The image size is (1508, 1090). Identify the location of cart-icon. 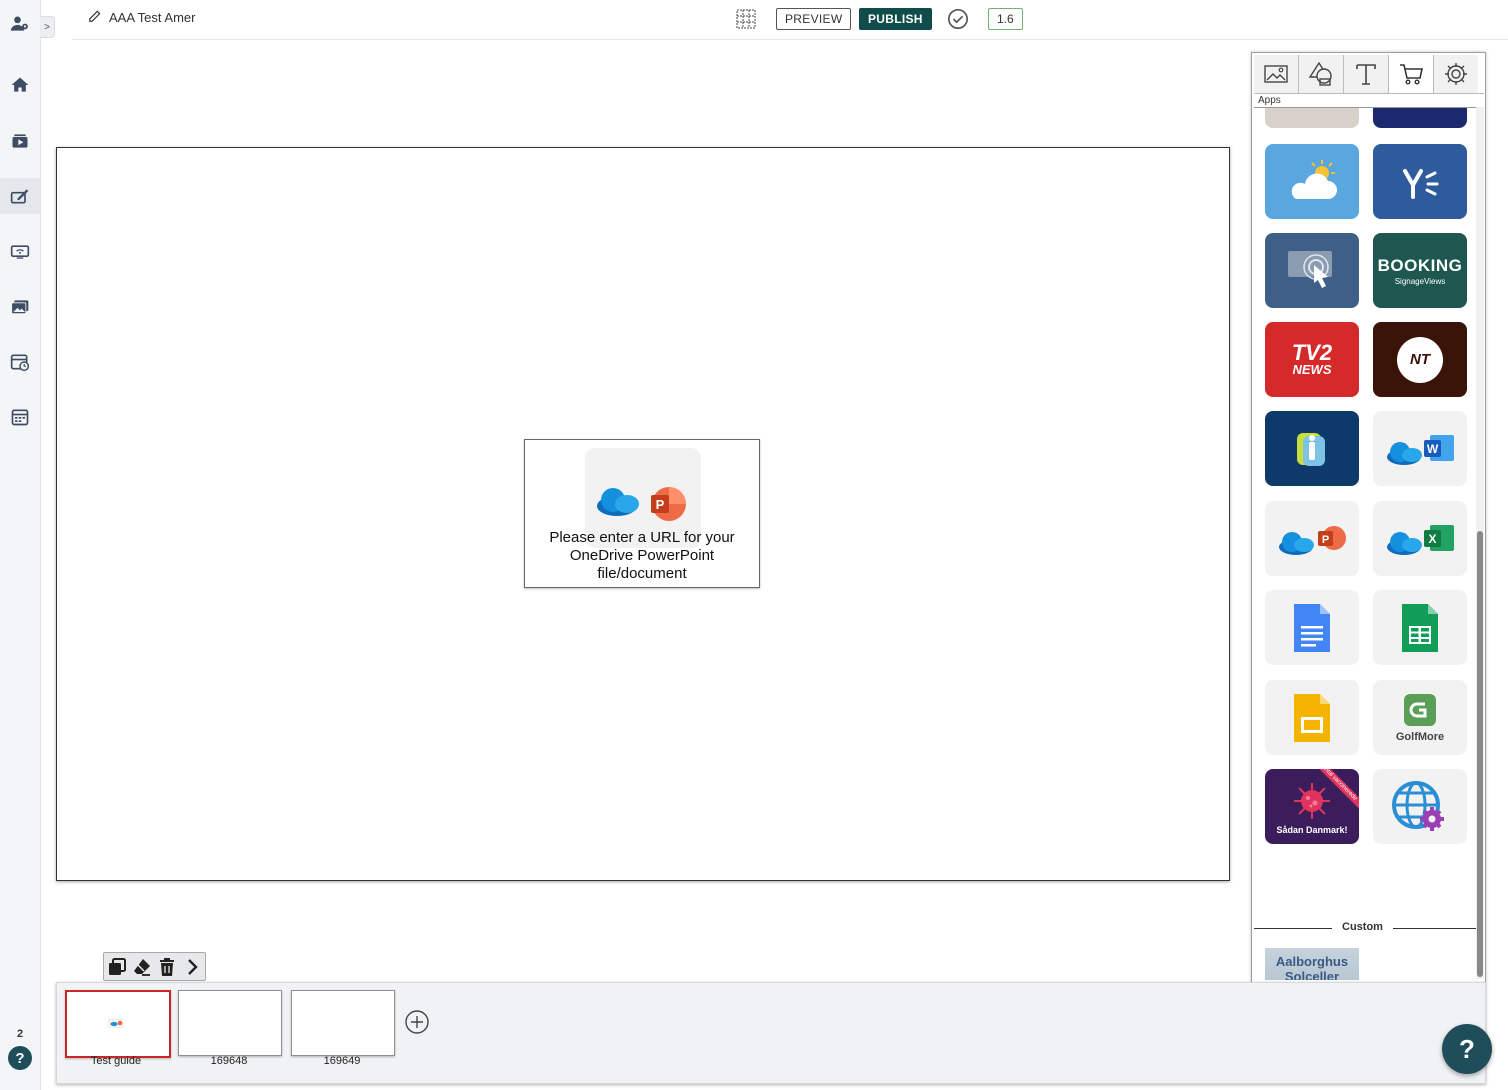
(1411, 74).